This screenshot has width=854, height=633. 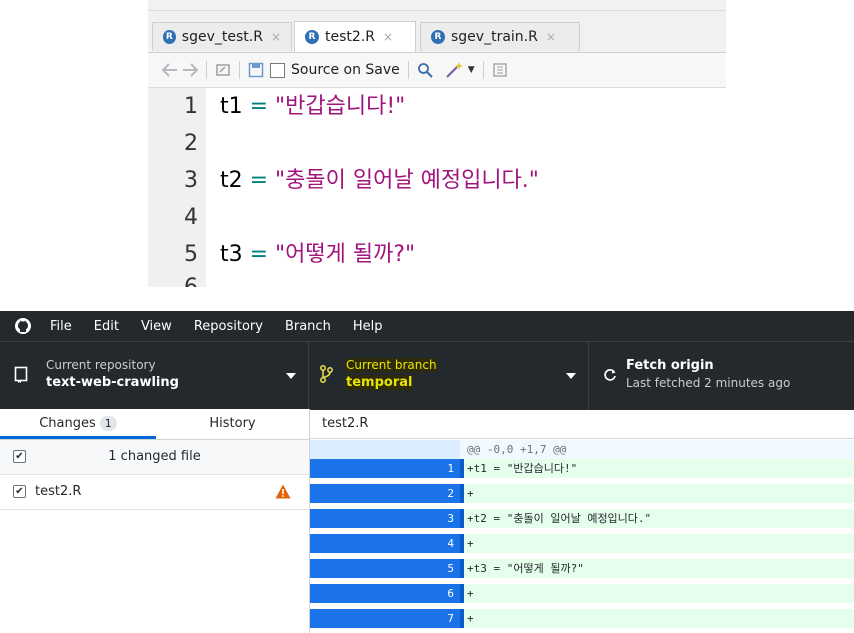 What do you see at coordinates (500, 70) in the screenshot?
I see `document-outline-icon` at bounding box center [500, 70].